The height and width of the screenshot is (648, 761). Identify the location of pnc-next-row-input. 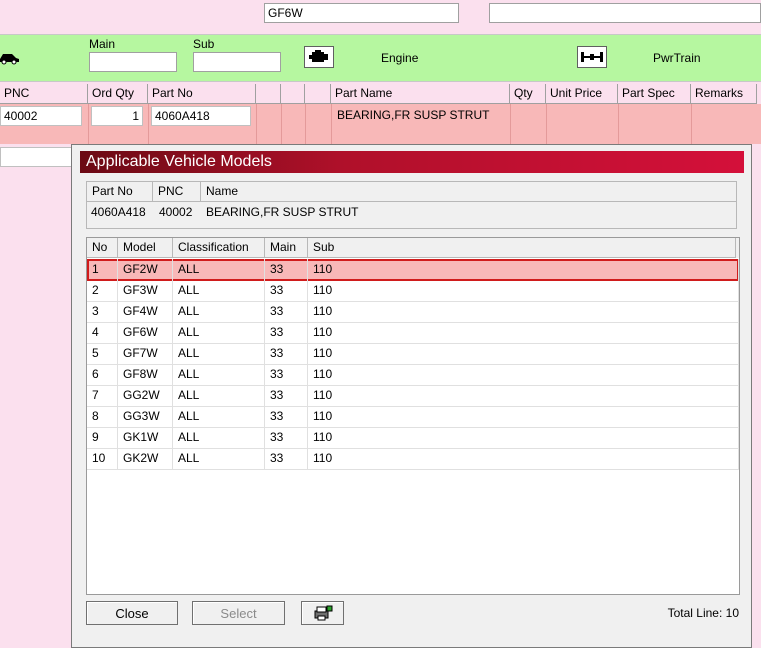
(36, 157).